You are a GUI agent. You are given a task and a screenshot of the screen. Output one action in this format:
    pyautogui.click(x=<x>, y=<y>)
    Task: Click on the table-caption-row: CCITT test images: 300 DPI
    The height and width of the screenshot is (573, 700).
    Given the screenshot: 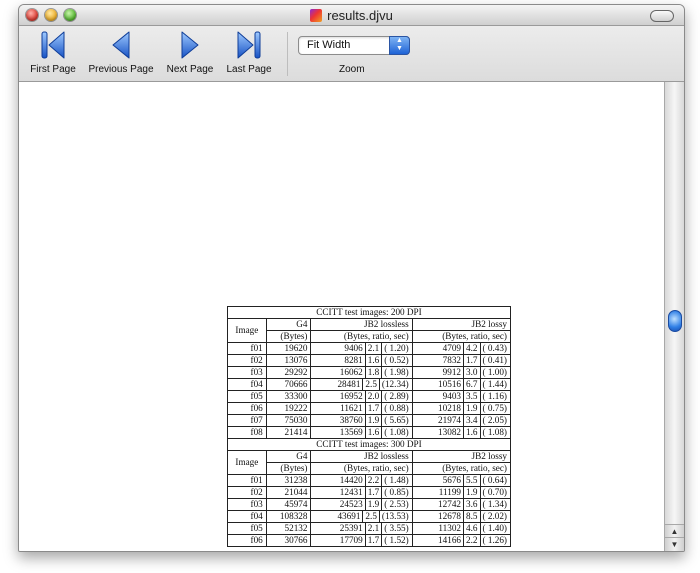 What is the action you would take?
    pyautogui.click(x=369, y=444)
    